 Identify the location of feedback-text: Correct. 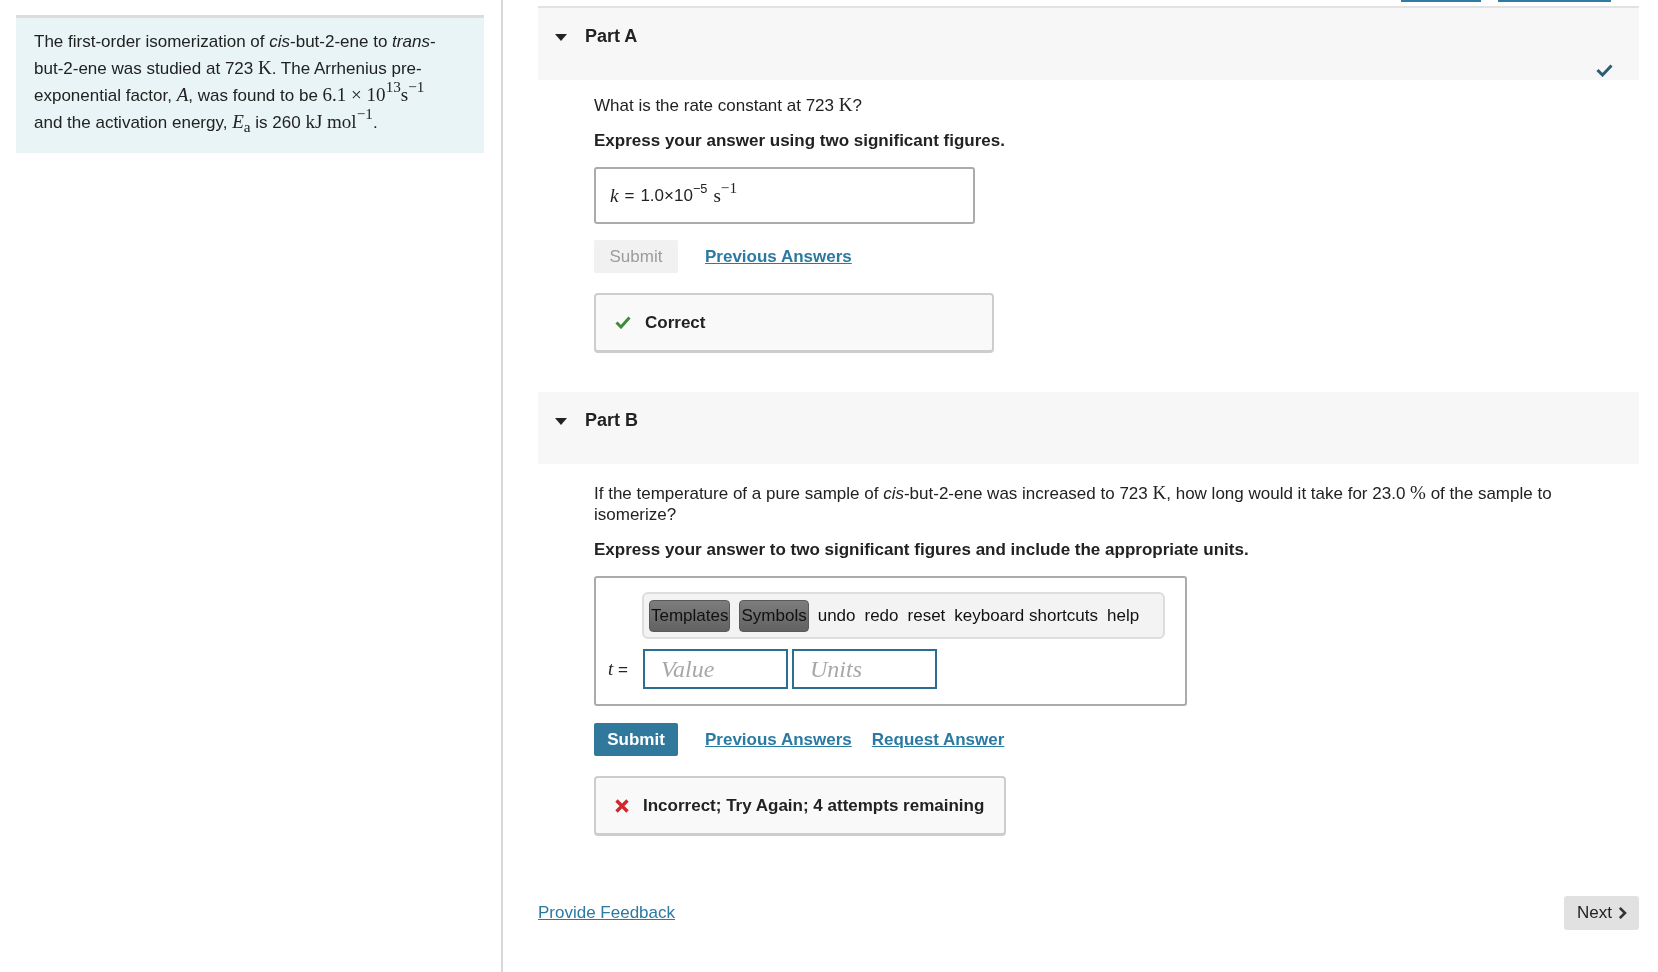
(675, 322).